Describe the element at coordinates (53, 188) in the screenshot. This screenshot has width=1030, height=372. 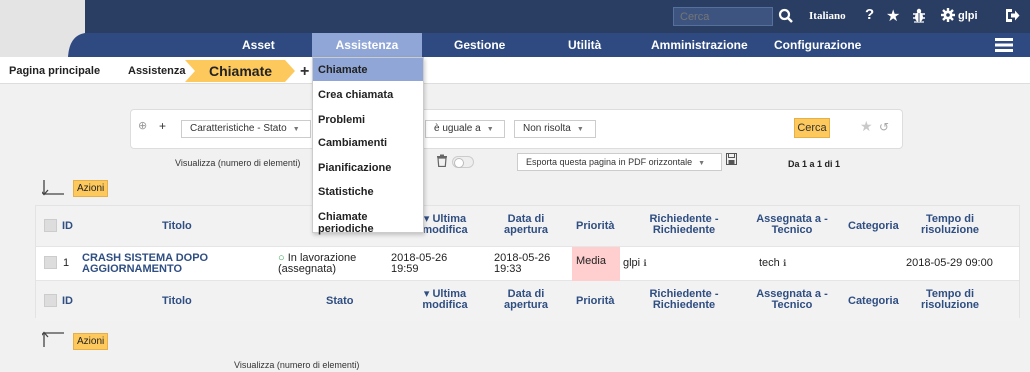
I see `corner-arrow-down-icon` at that location.